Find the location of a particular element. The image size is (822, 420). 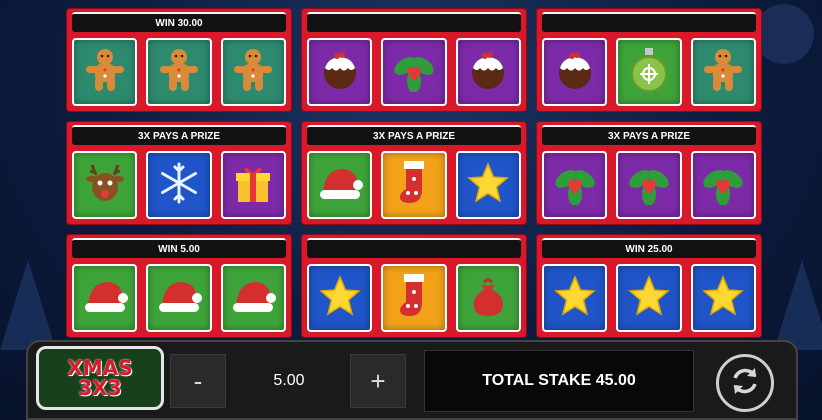

total-stake-display: TOTAL STAKE 45.00 is located at coordinates (559, 381).